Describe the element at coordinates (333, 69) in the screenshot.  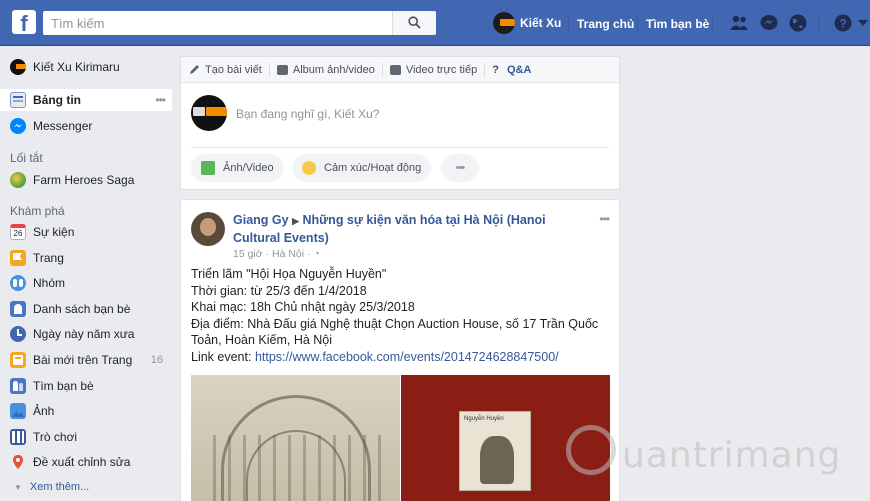
I see `tab-label: Album ảnh/video` at that location.